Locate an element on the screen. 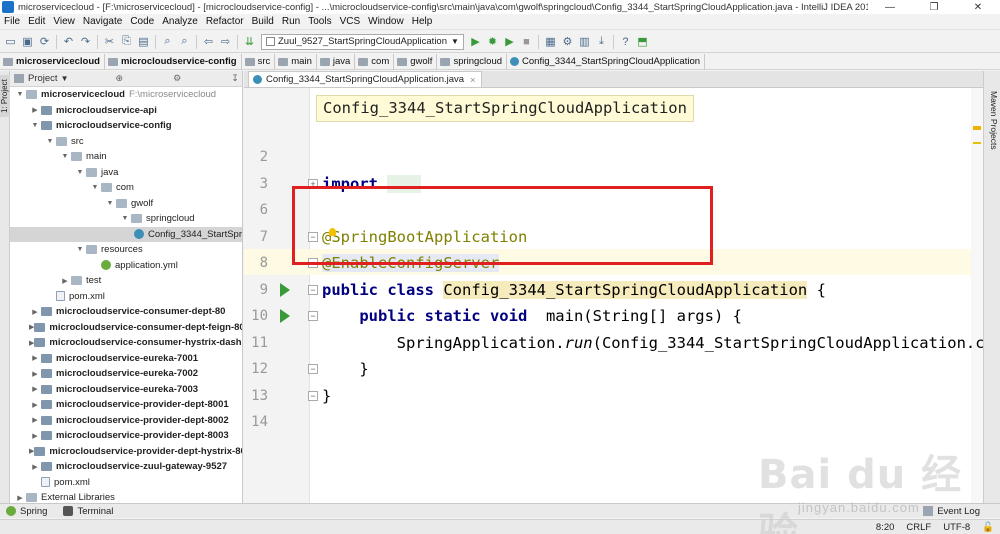 The height and width of the screenshot is (534, 1000). menu-help: Help is located at coordinates (422, 21).